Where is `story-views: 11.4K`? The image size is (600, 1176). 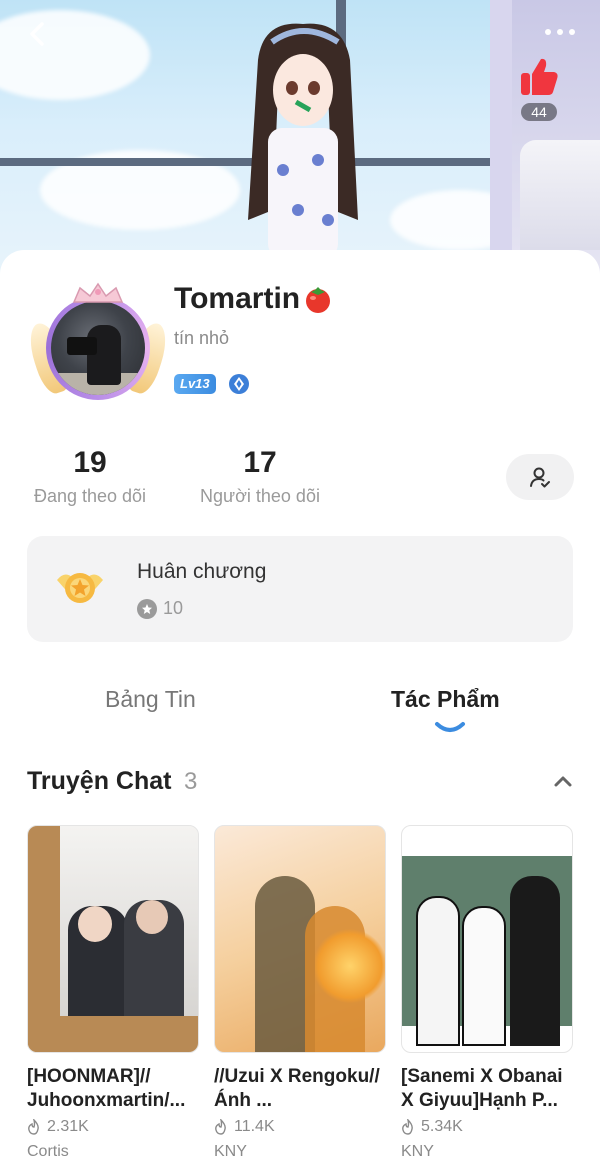
story-views: 11.4K is located at coordinates (300, 1127).